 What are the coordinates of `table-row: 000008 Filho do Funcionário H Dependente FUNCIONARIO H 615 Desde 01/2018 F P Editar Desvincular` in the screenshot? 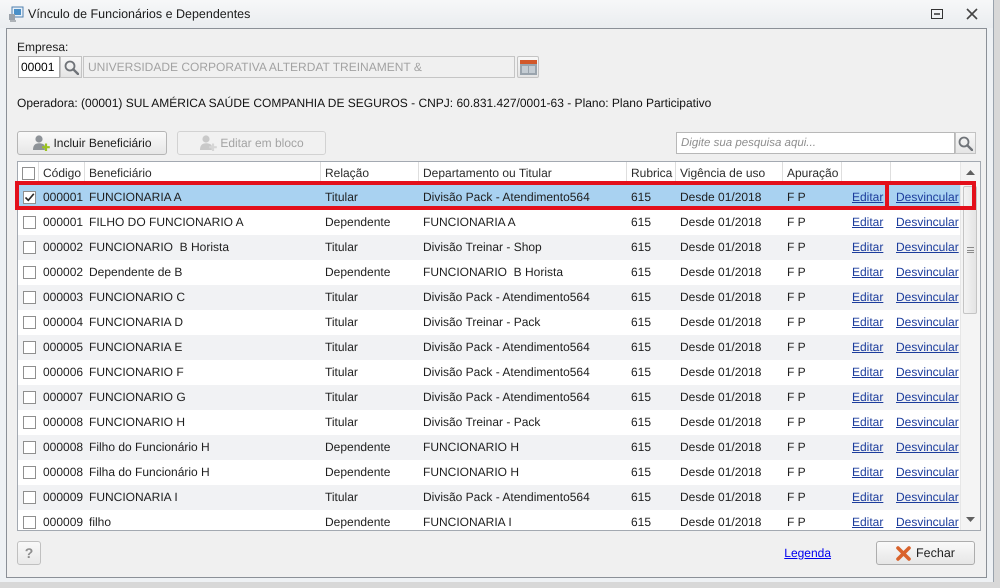 It's located at (489, 447).